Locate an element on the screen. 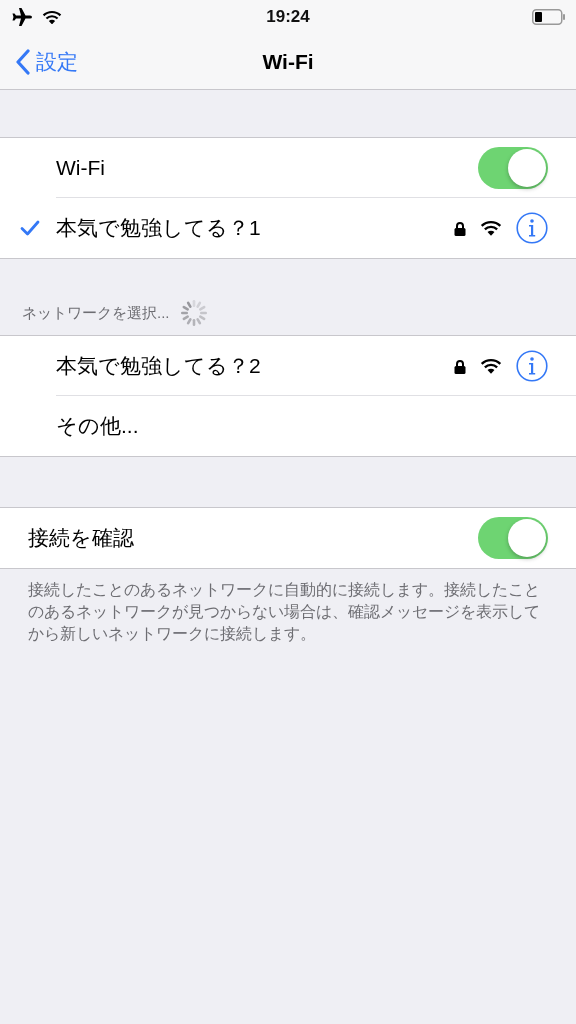 The width and height of the screenshot is (576, 1024). back-button: 設定 is located at coordinates (47, 61).